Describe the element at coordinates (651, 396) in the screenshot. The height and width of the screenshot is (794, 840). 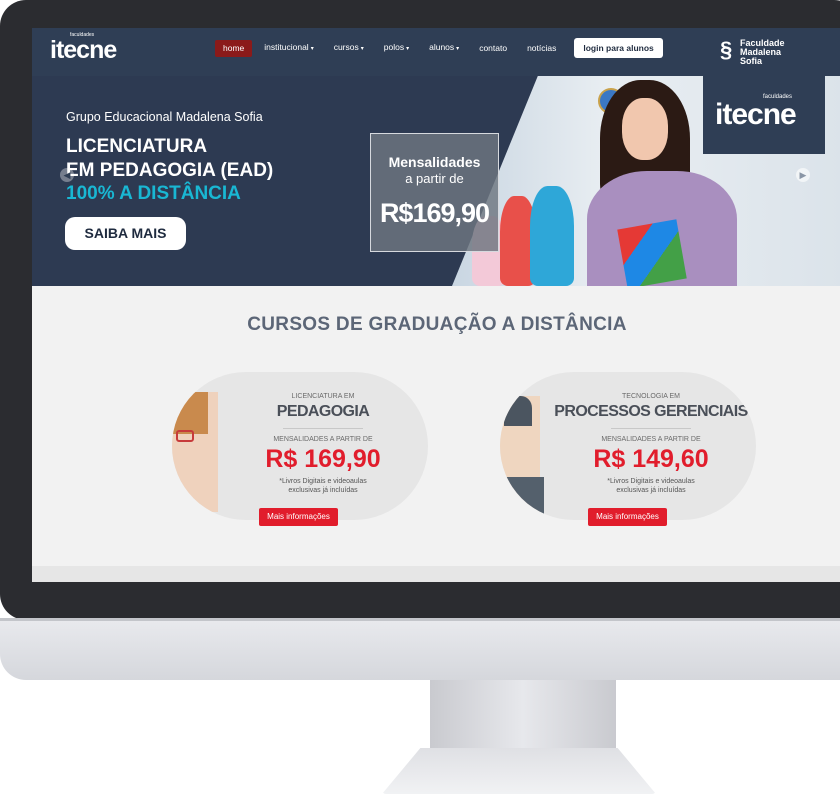
I see `course-type: TECNOLOGIA EM` at that location.